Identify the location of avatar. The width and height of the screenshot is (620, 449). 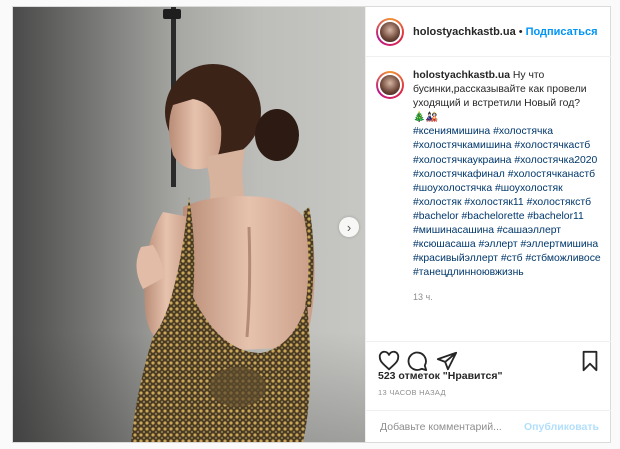
(390, 31).